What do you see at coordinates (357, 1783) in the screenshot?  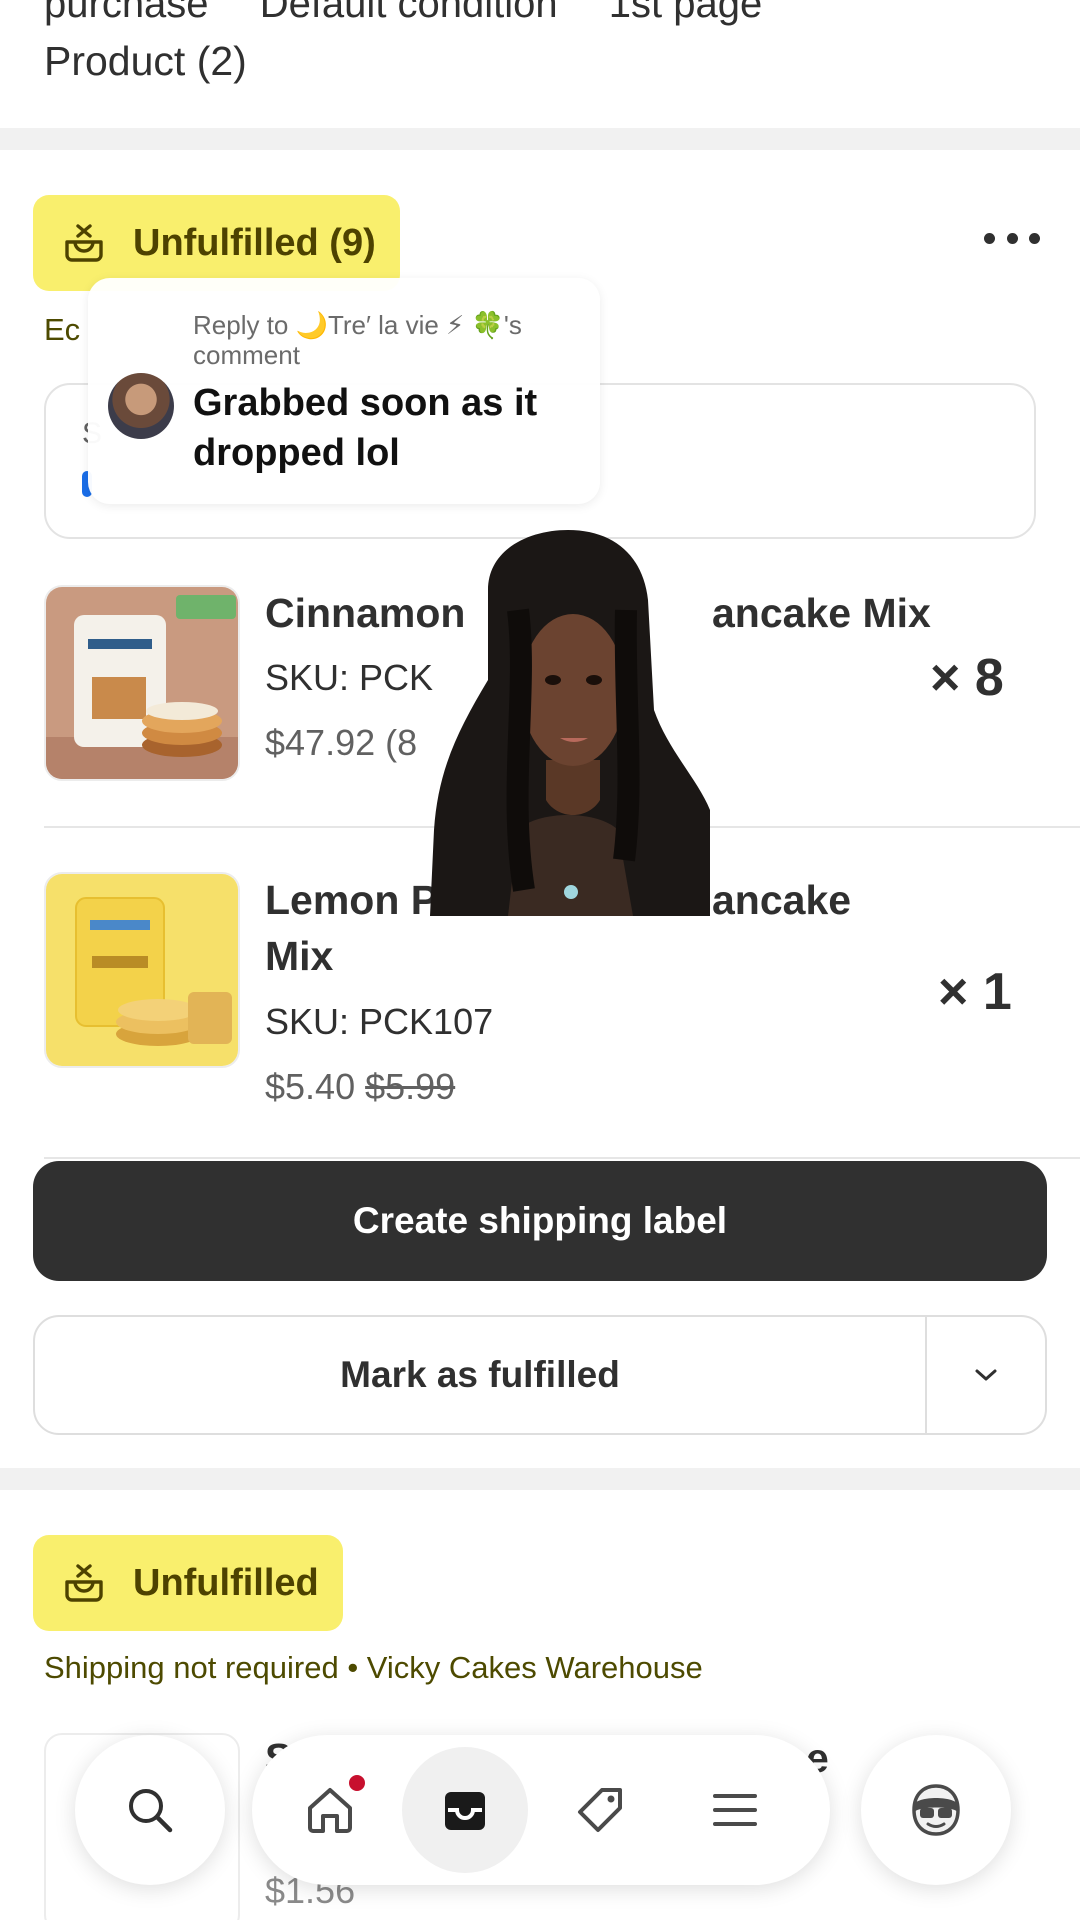 I see `notification-dot` at bounding box center [357, 1783].